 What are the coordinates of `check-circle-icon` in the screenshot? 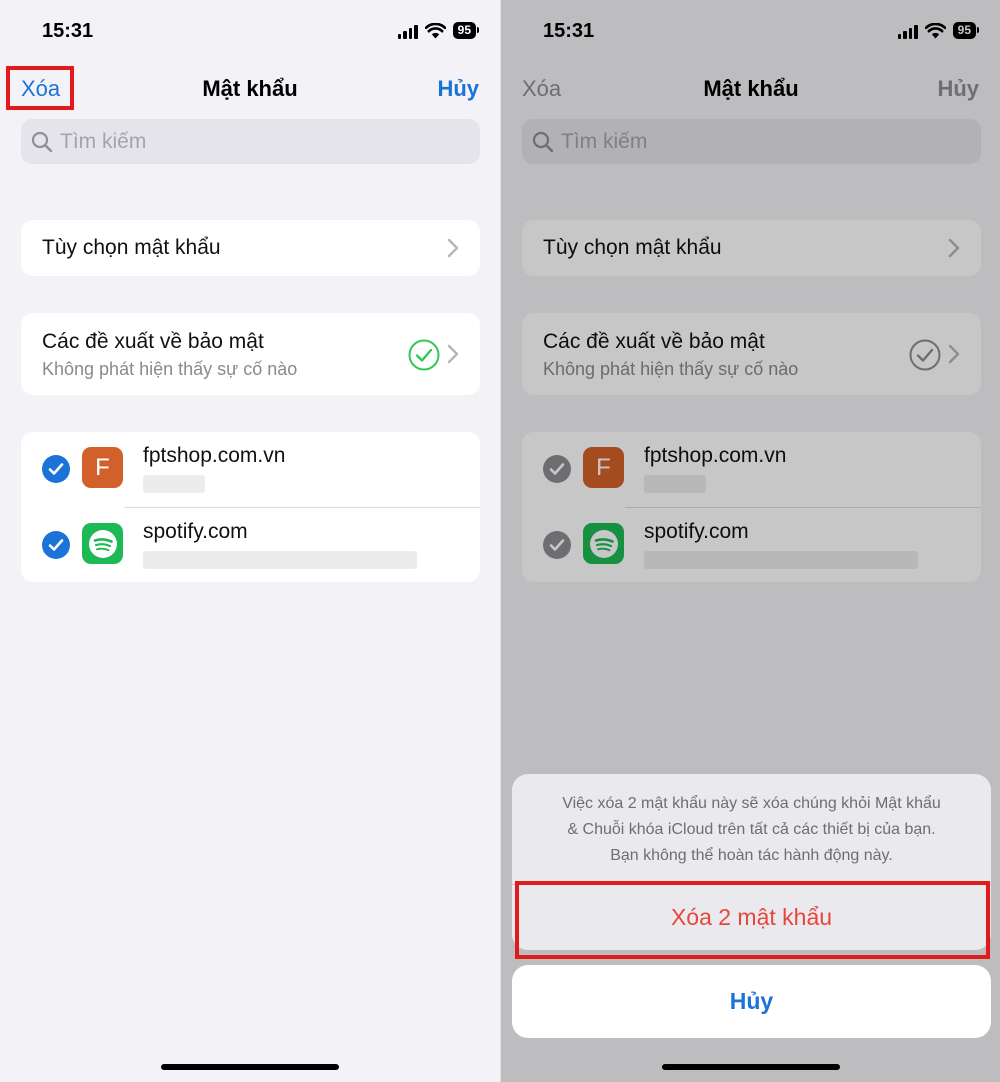 It's located at (424, 355).